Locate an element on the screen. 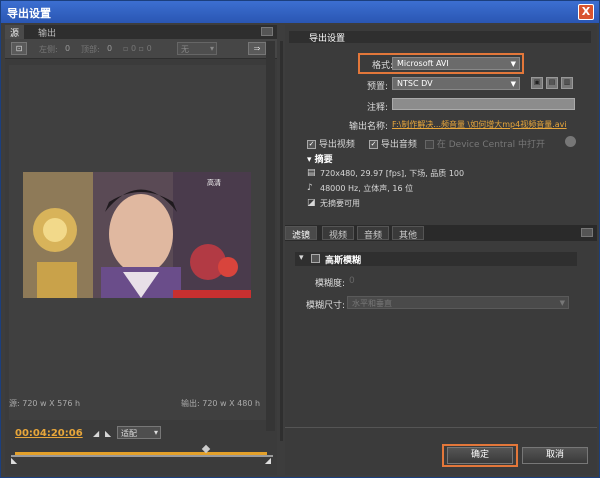  out-point-icon: ◢ is located at coordinates (268, 460).